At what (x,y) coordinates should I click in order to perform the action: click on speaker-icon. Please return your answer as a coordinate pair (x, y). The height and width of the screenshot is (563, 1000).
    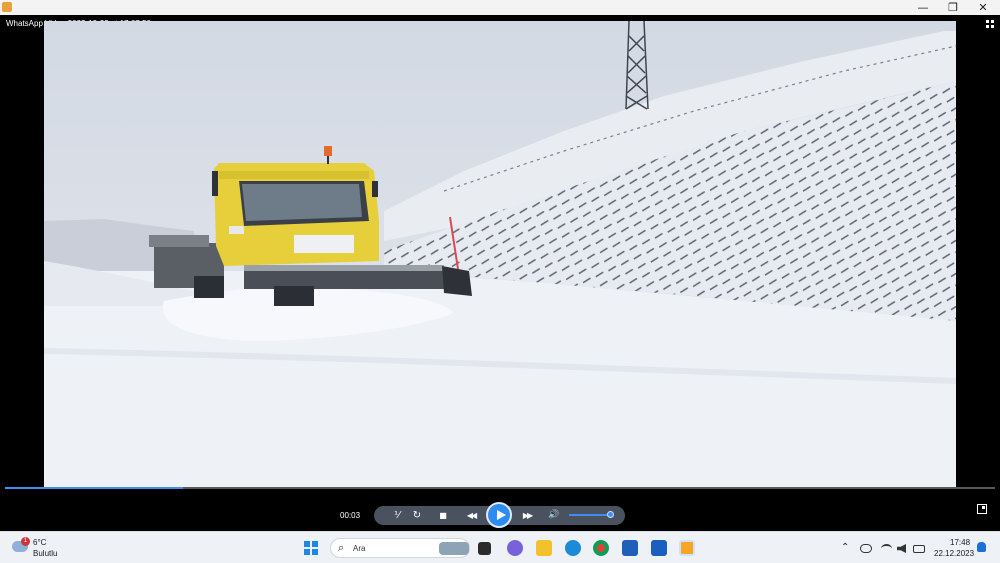
    Looking at the image, I should click on (901, 548).